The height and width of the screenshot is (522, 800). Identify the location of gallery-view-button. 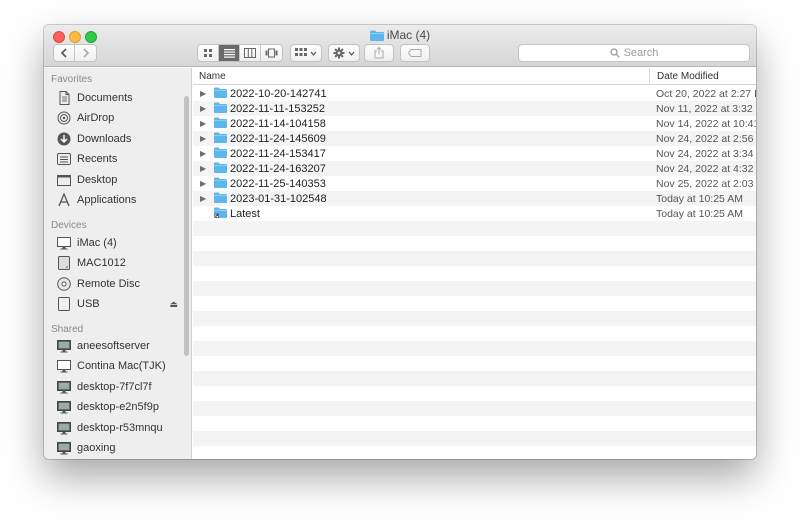
(271, 53).